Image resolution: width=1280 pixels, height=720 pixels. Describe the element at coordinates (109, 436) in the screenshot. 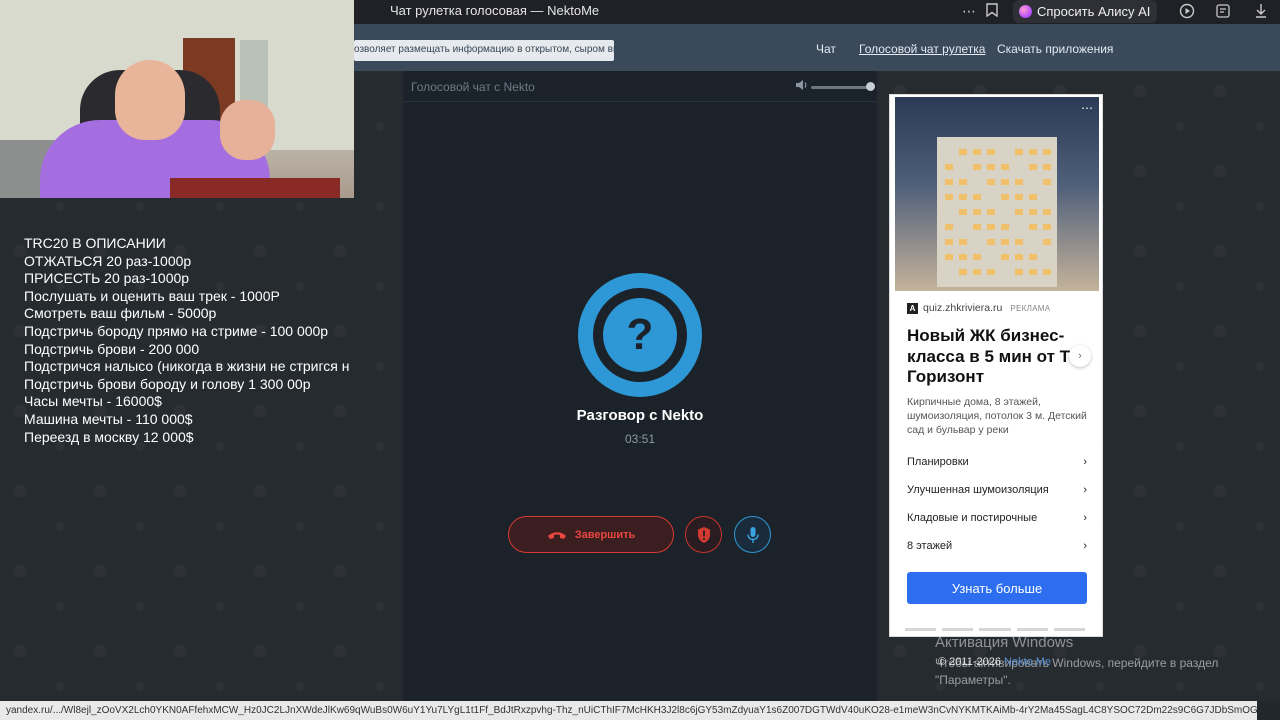

I see `overlay-text-line: Переезд в москву 12 000$` at that location.